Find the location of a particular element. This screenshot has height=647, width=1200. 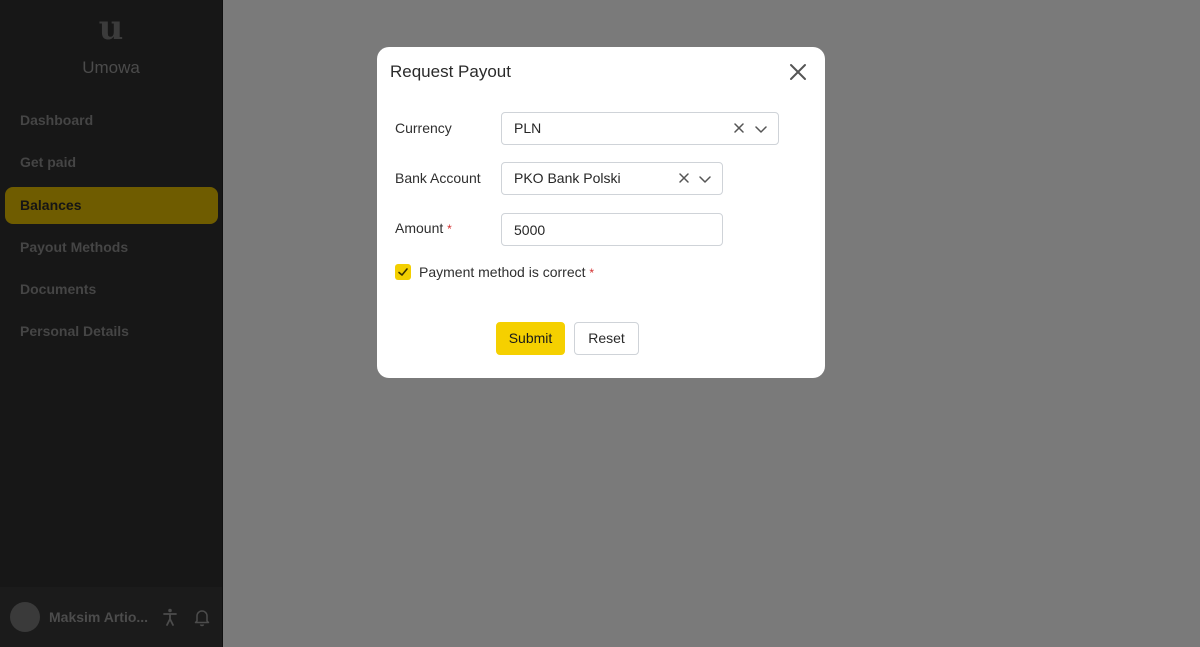

submit-button: Submit is located at coordinates (530, 338).